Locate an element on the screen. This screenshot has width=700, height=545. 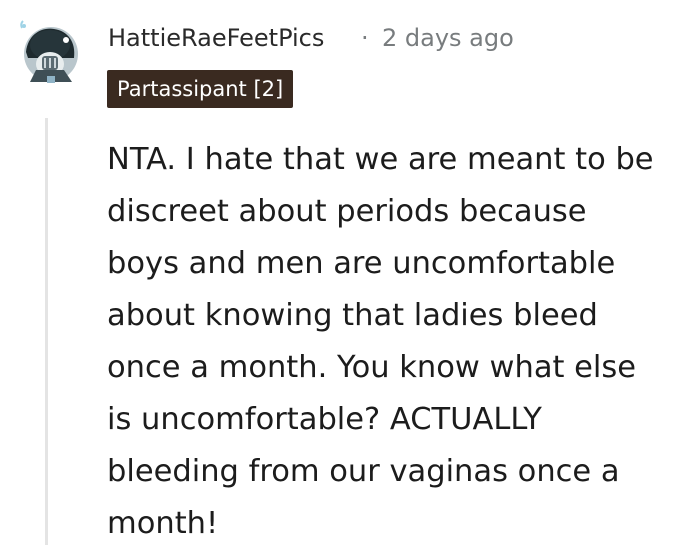
snoo-avatar-icon is located at coordinates (51, 53).